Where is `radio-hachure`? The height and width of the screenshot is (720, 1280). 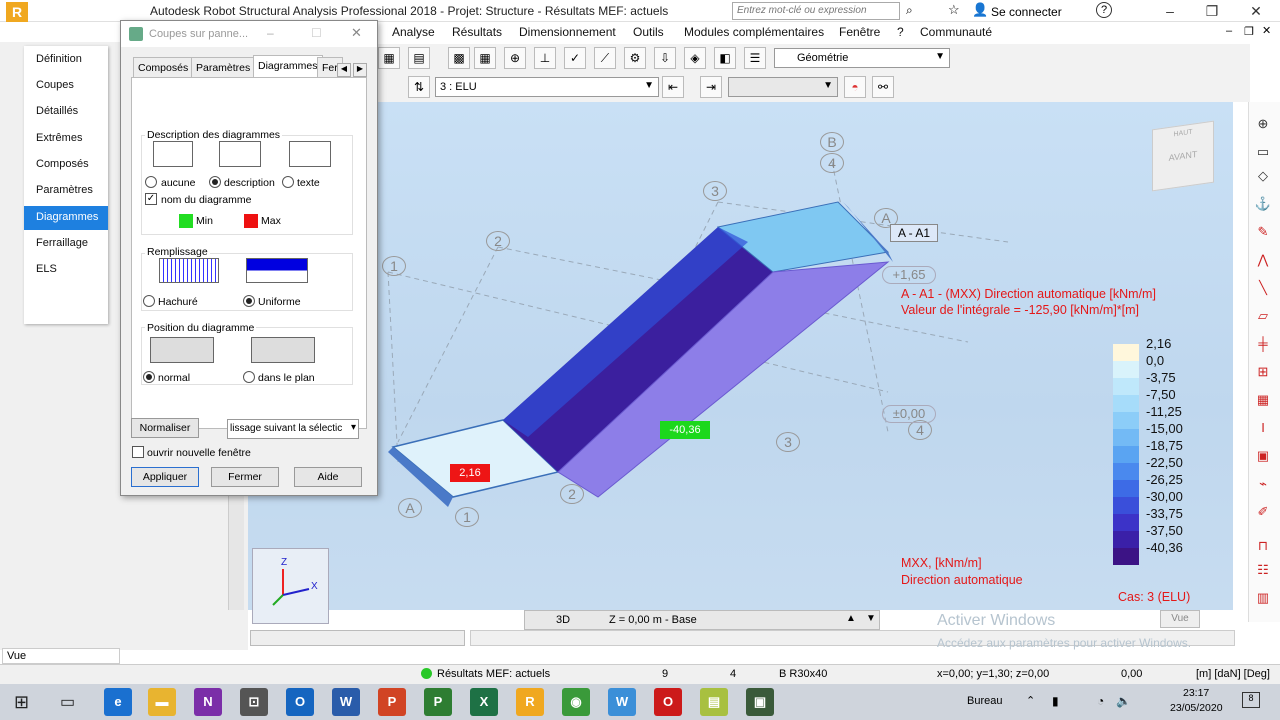 radio-hachure is located at coordinates (149, 301).